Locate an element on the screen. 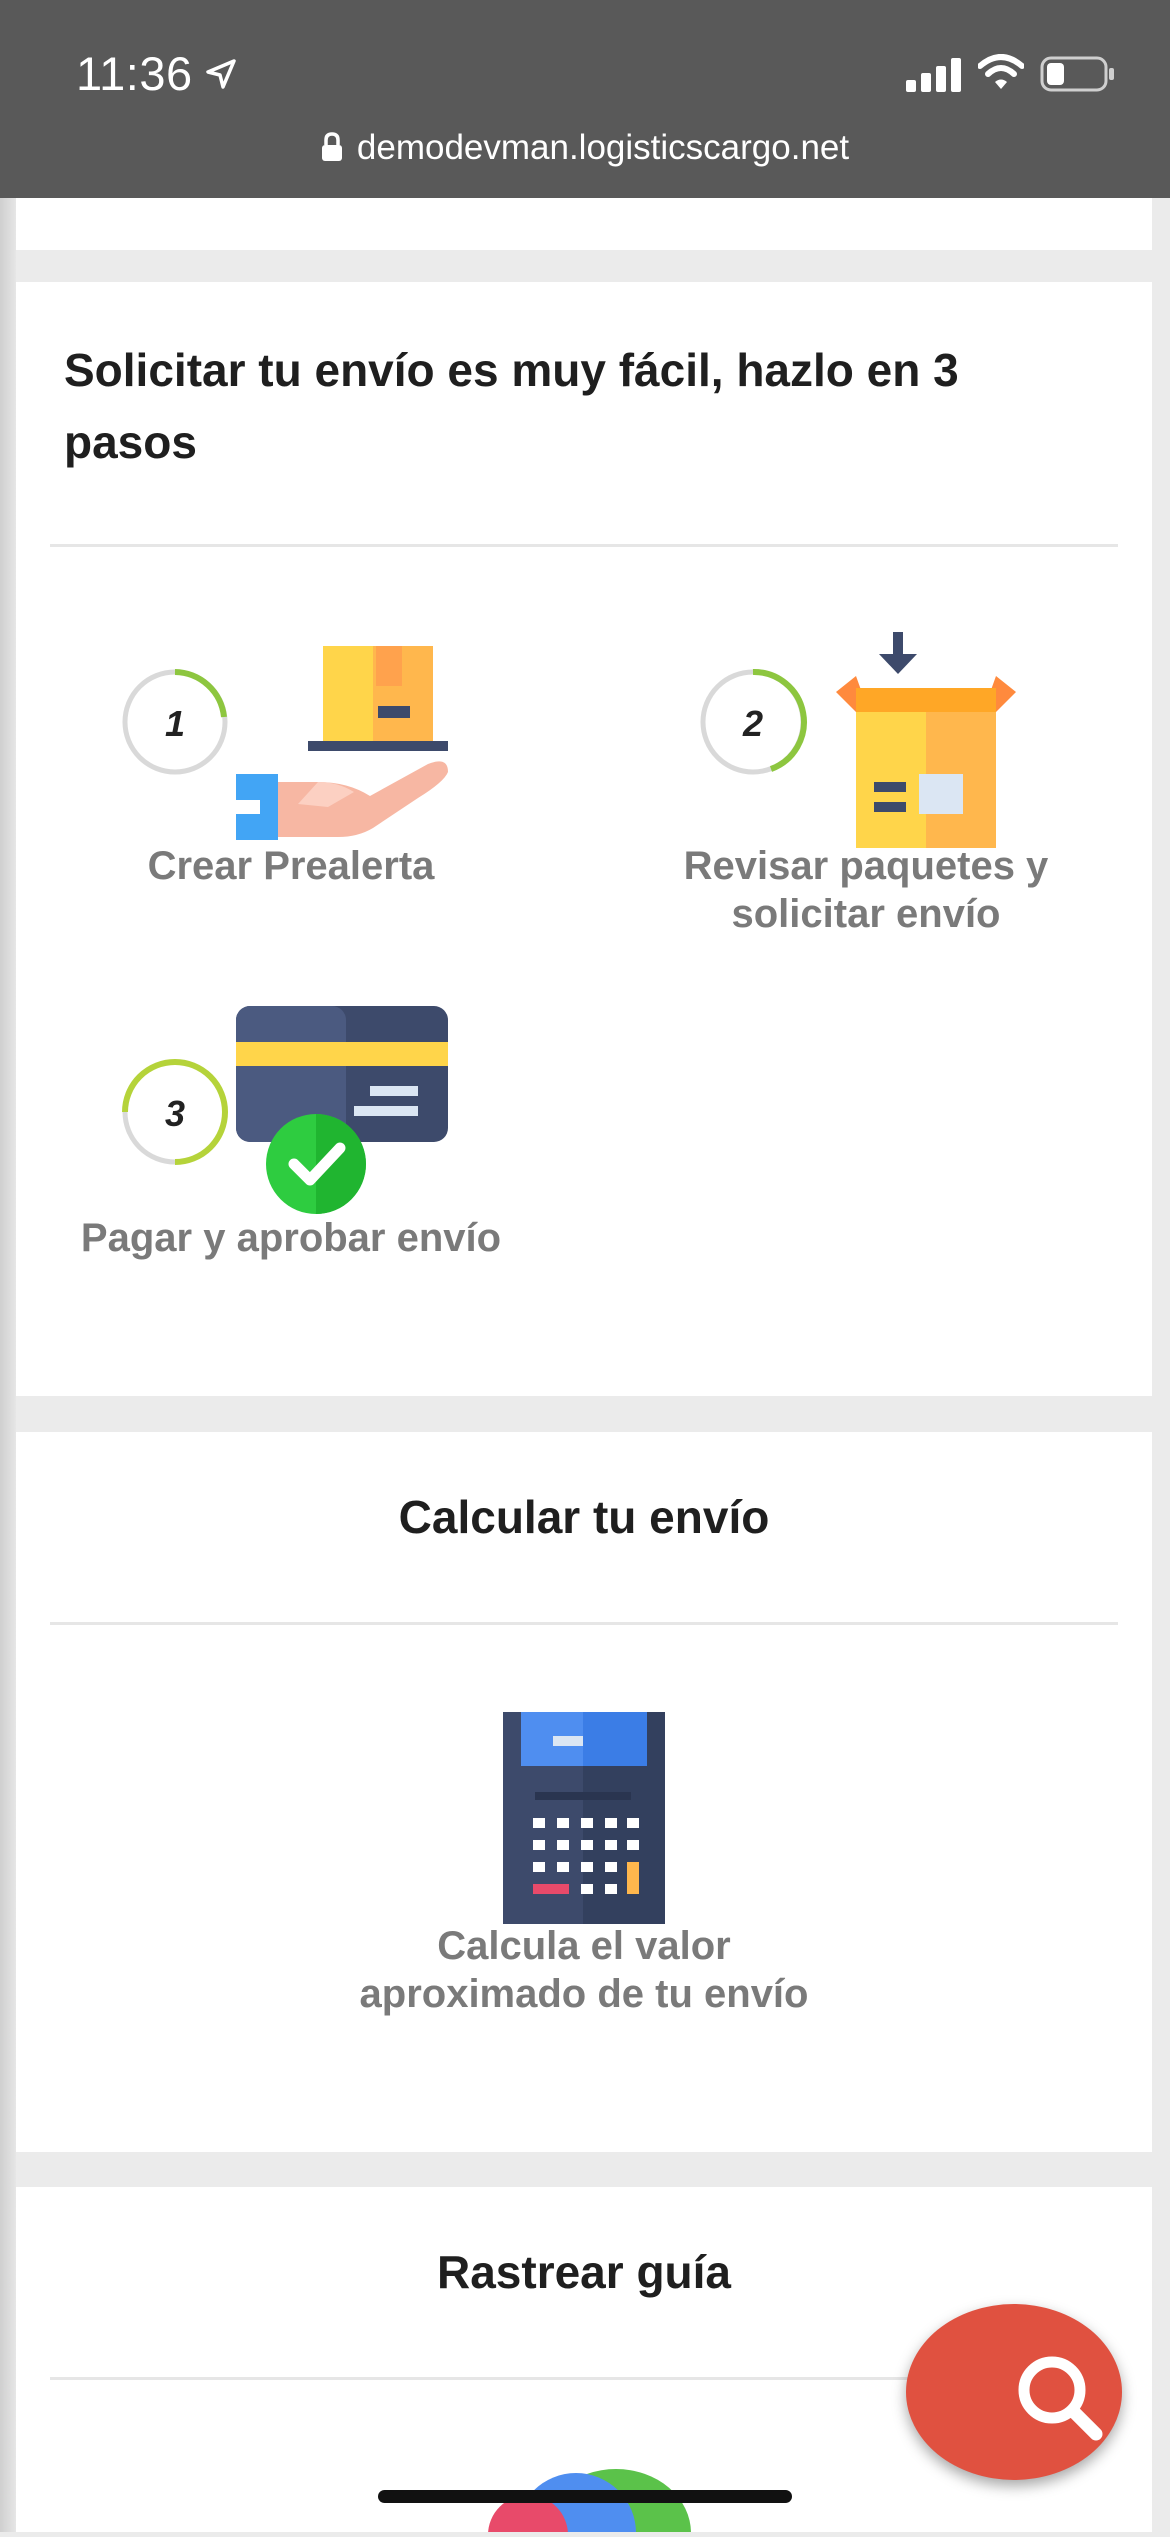 The height and width of the screenshot is (2537, 1170). calculator-icon is located at coordinates (584, 1820).